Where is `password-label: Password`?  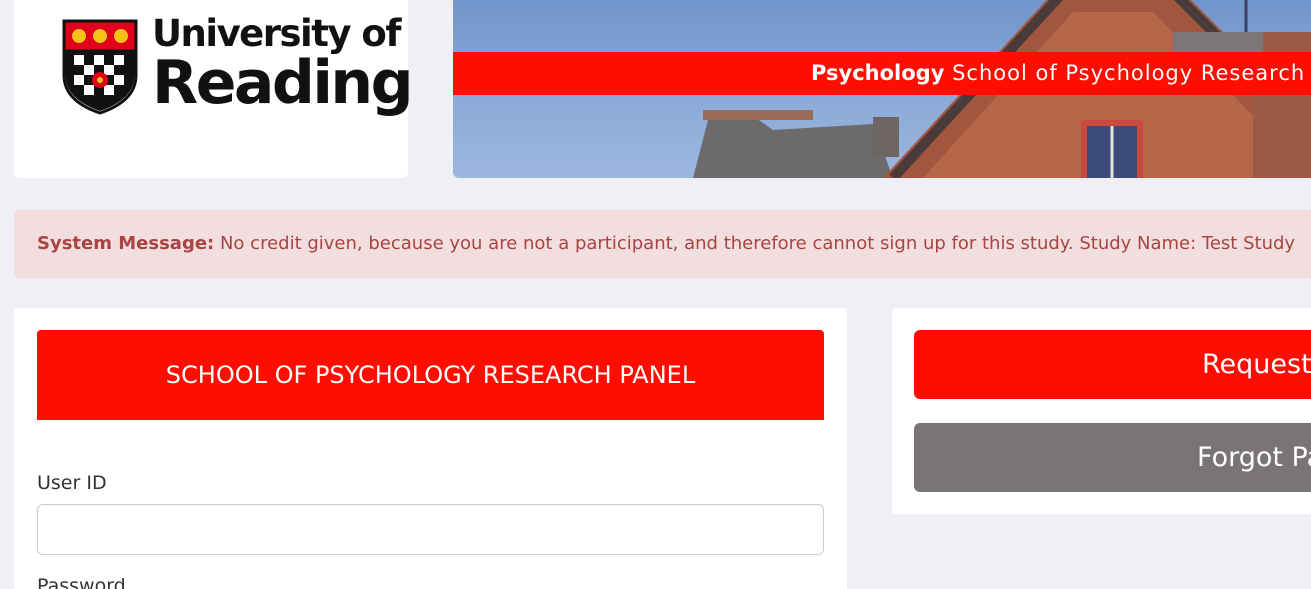
password-label: Password is located at coordinates (81, 582).